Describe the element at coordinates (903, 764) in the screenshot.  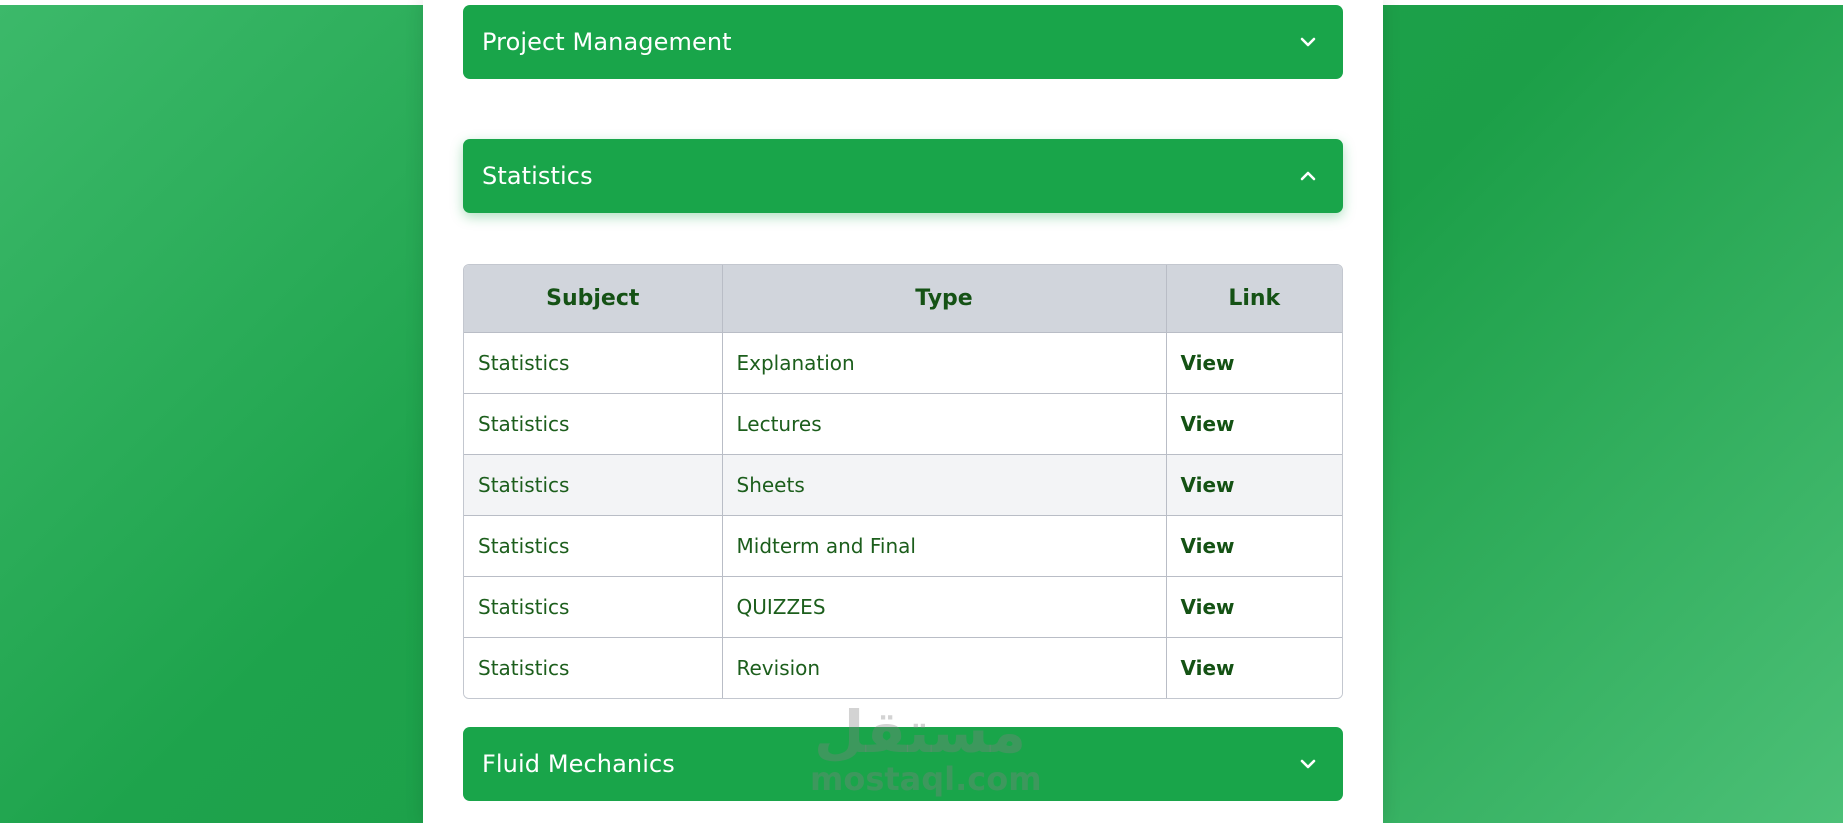
I see `accordion-header-fluid-mechanics: Fluid Mechanics` at that location.